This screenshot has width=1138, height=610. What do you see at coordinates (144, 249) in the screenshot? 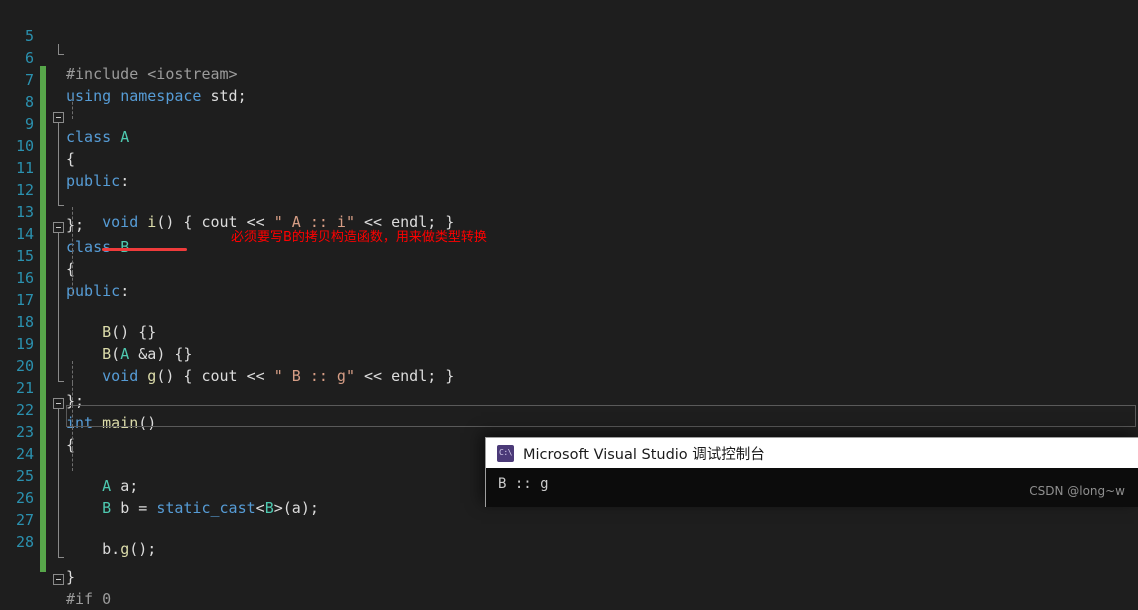
I see `annotation-underline` at bounding box center [144, 249].